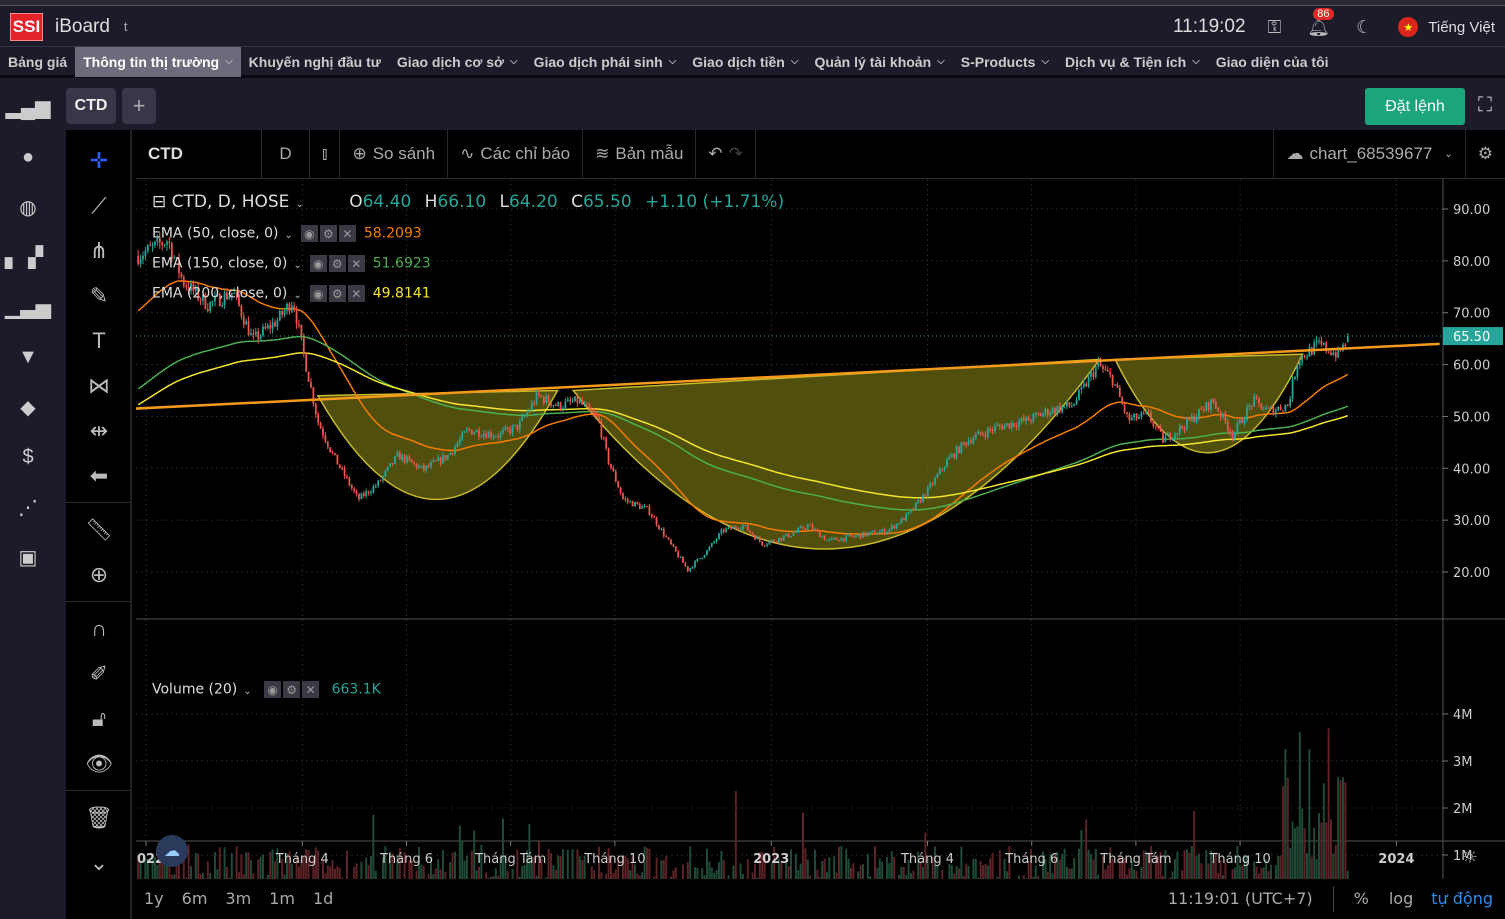 This screenshot has width=1505, height=919. What do you see at coordinates (139, 106) in the screenshot?
I see `add-tab-button: +` at bounding box center [139, 106].